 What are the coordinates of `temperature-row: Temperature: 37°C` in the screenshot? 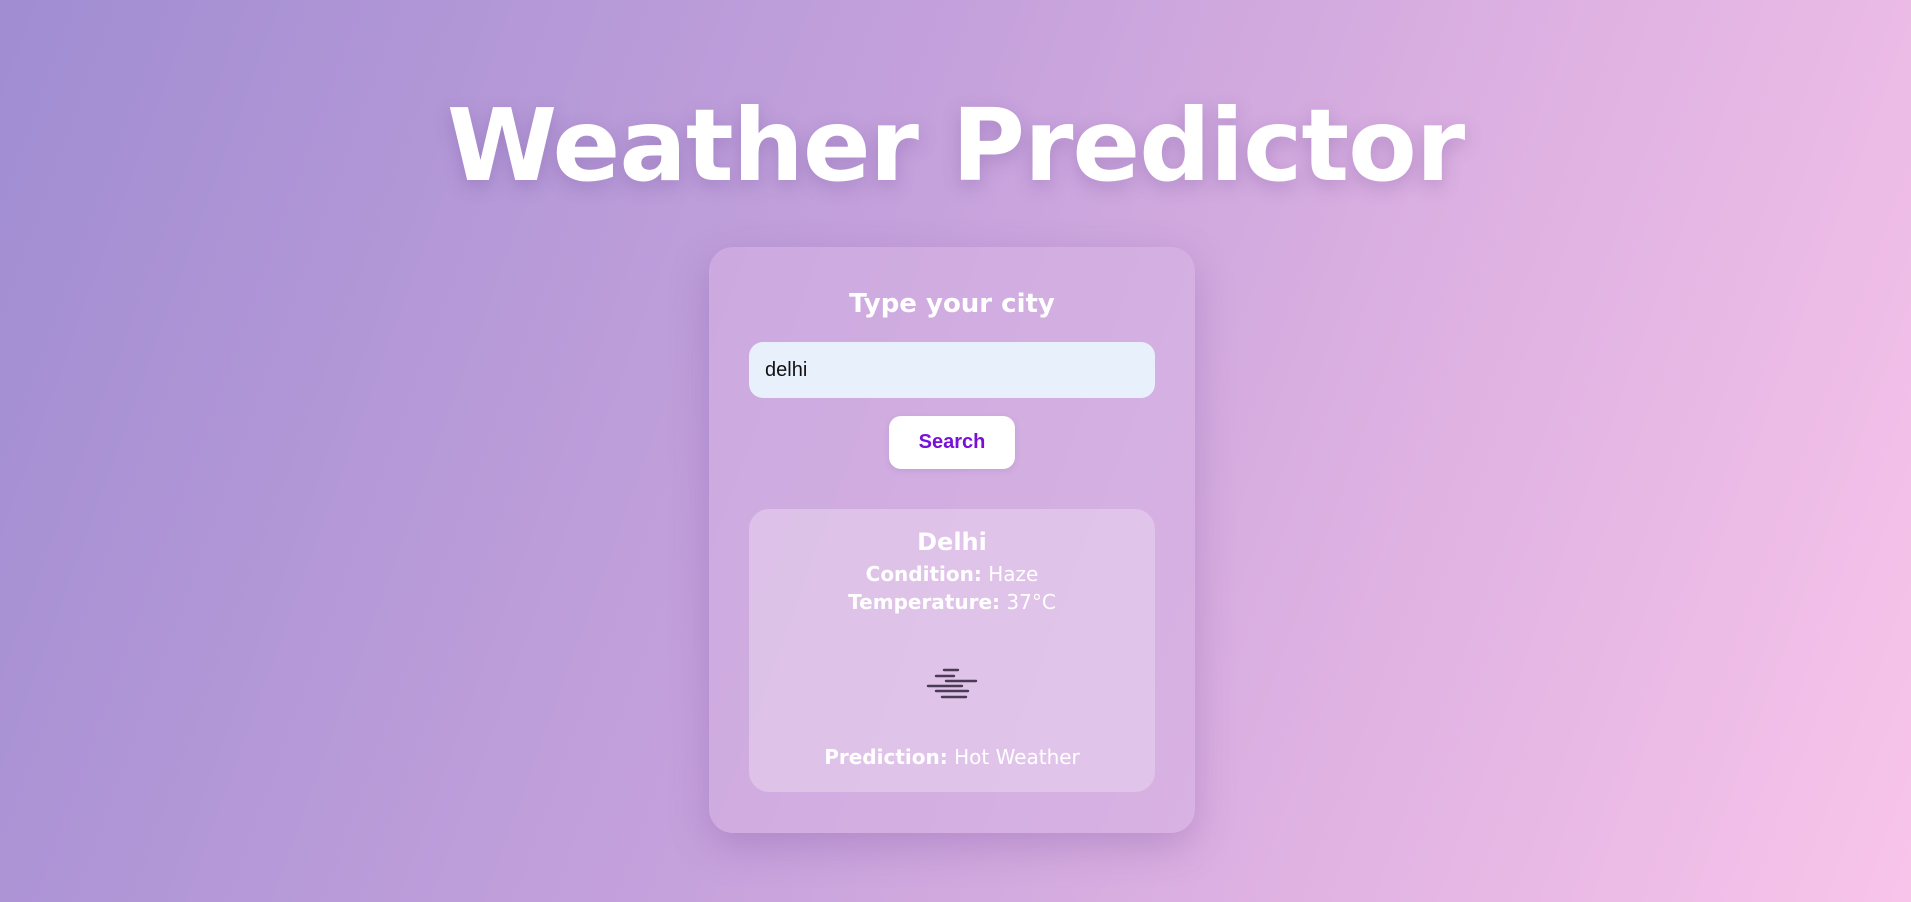 It's located at (952, 602).